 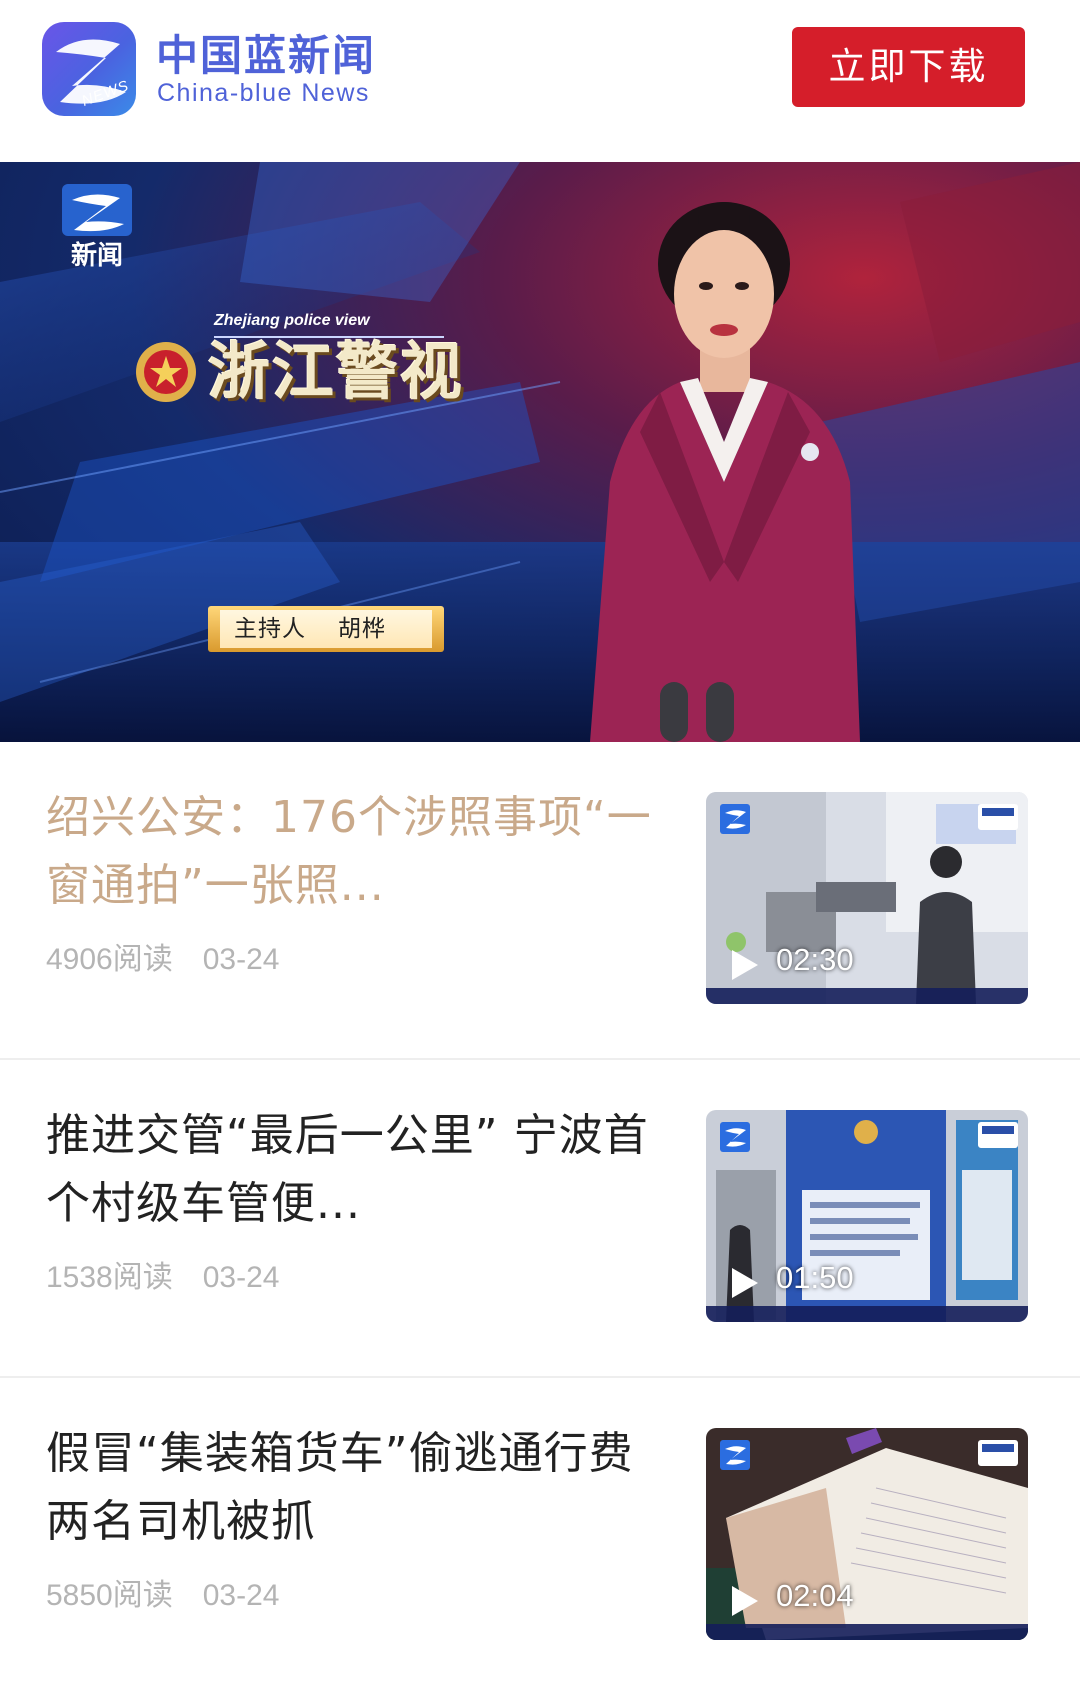 I want to click on app-header: NEWS 中国蓝新闻 China-blue News 立即下载, so click(x=540, y=81).